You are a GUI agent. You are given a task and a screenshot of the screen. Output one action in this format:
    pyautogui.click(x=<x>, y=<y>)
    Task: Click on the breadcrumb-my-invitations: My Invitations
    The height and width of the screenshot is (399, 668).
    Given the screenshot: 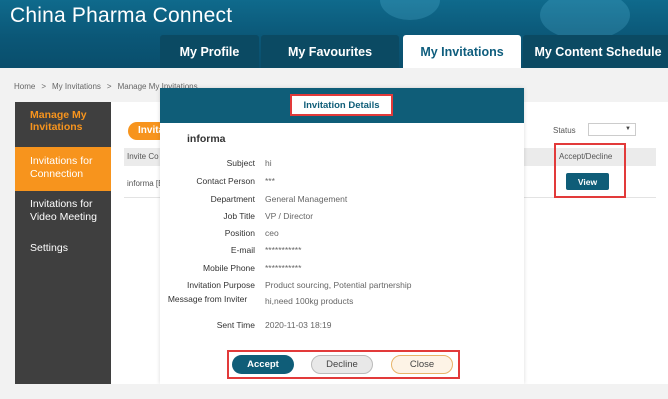 What is the action you would take?
    pyautogui.click(x=76, y=86)
    